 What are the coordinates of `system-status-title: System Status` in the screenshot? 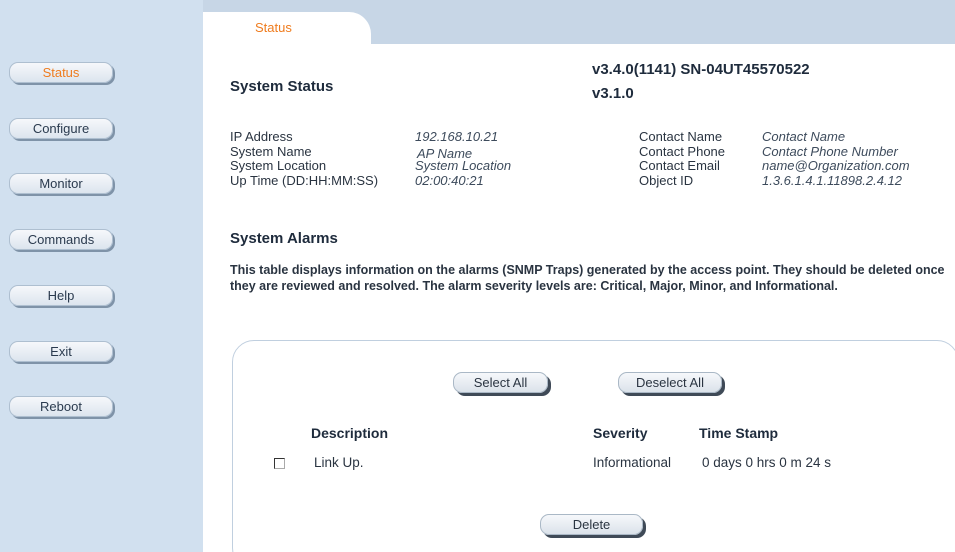 It's located at (282, 86).